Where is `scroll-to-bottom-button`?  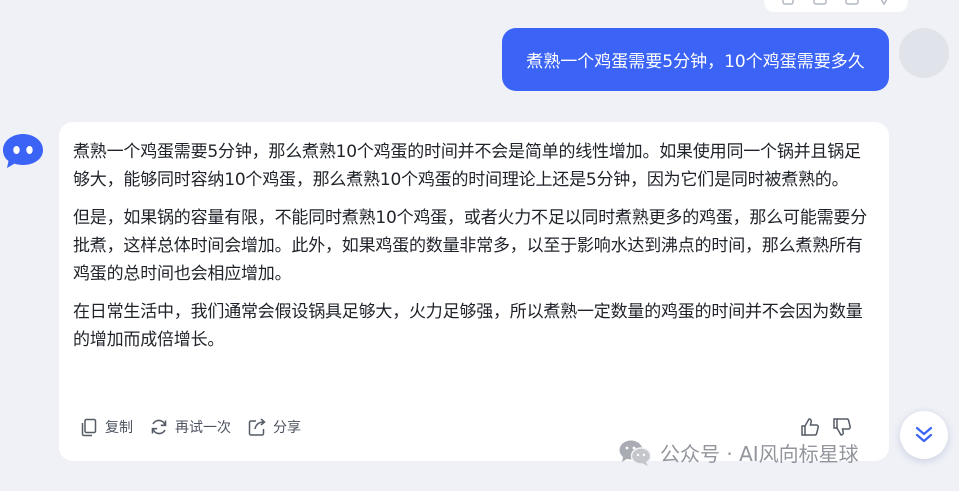
scroll-to-bottom-button is located at coordinates (924, 435).